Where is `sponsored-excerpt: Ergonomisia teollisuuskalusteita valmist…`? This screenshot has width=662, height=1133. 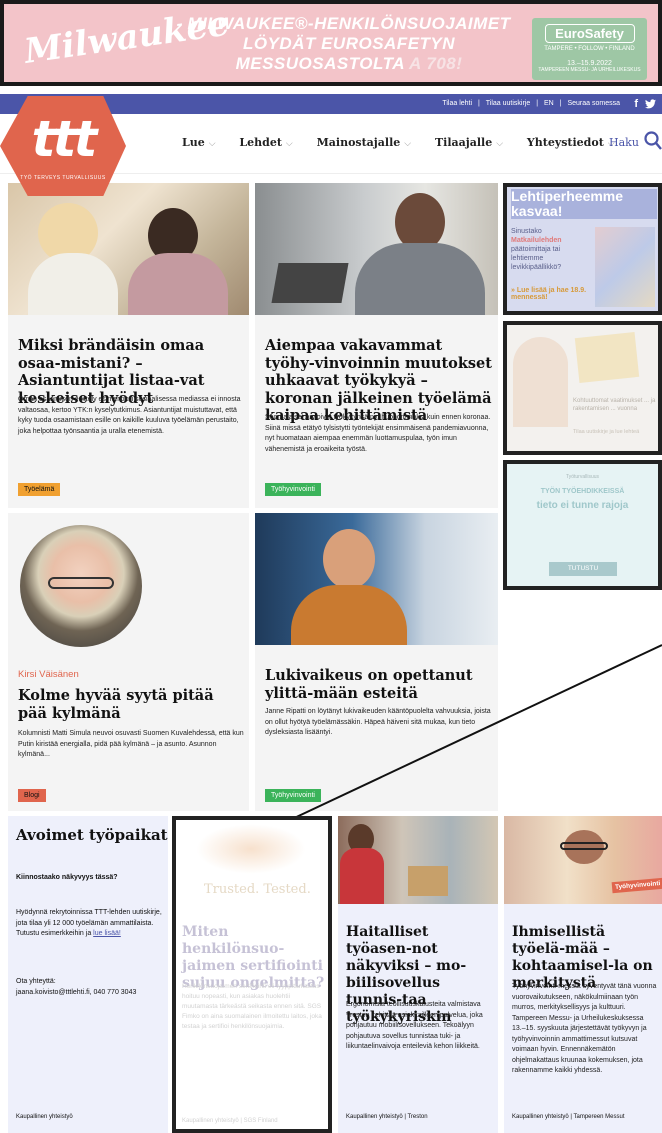
sponsored-excerpt: Ergonomisia teollisuuskalusteita valmist… is located at coordinates (414, 1025).